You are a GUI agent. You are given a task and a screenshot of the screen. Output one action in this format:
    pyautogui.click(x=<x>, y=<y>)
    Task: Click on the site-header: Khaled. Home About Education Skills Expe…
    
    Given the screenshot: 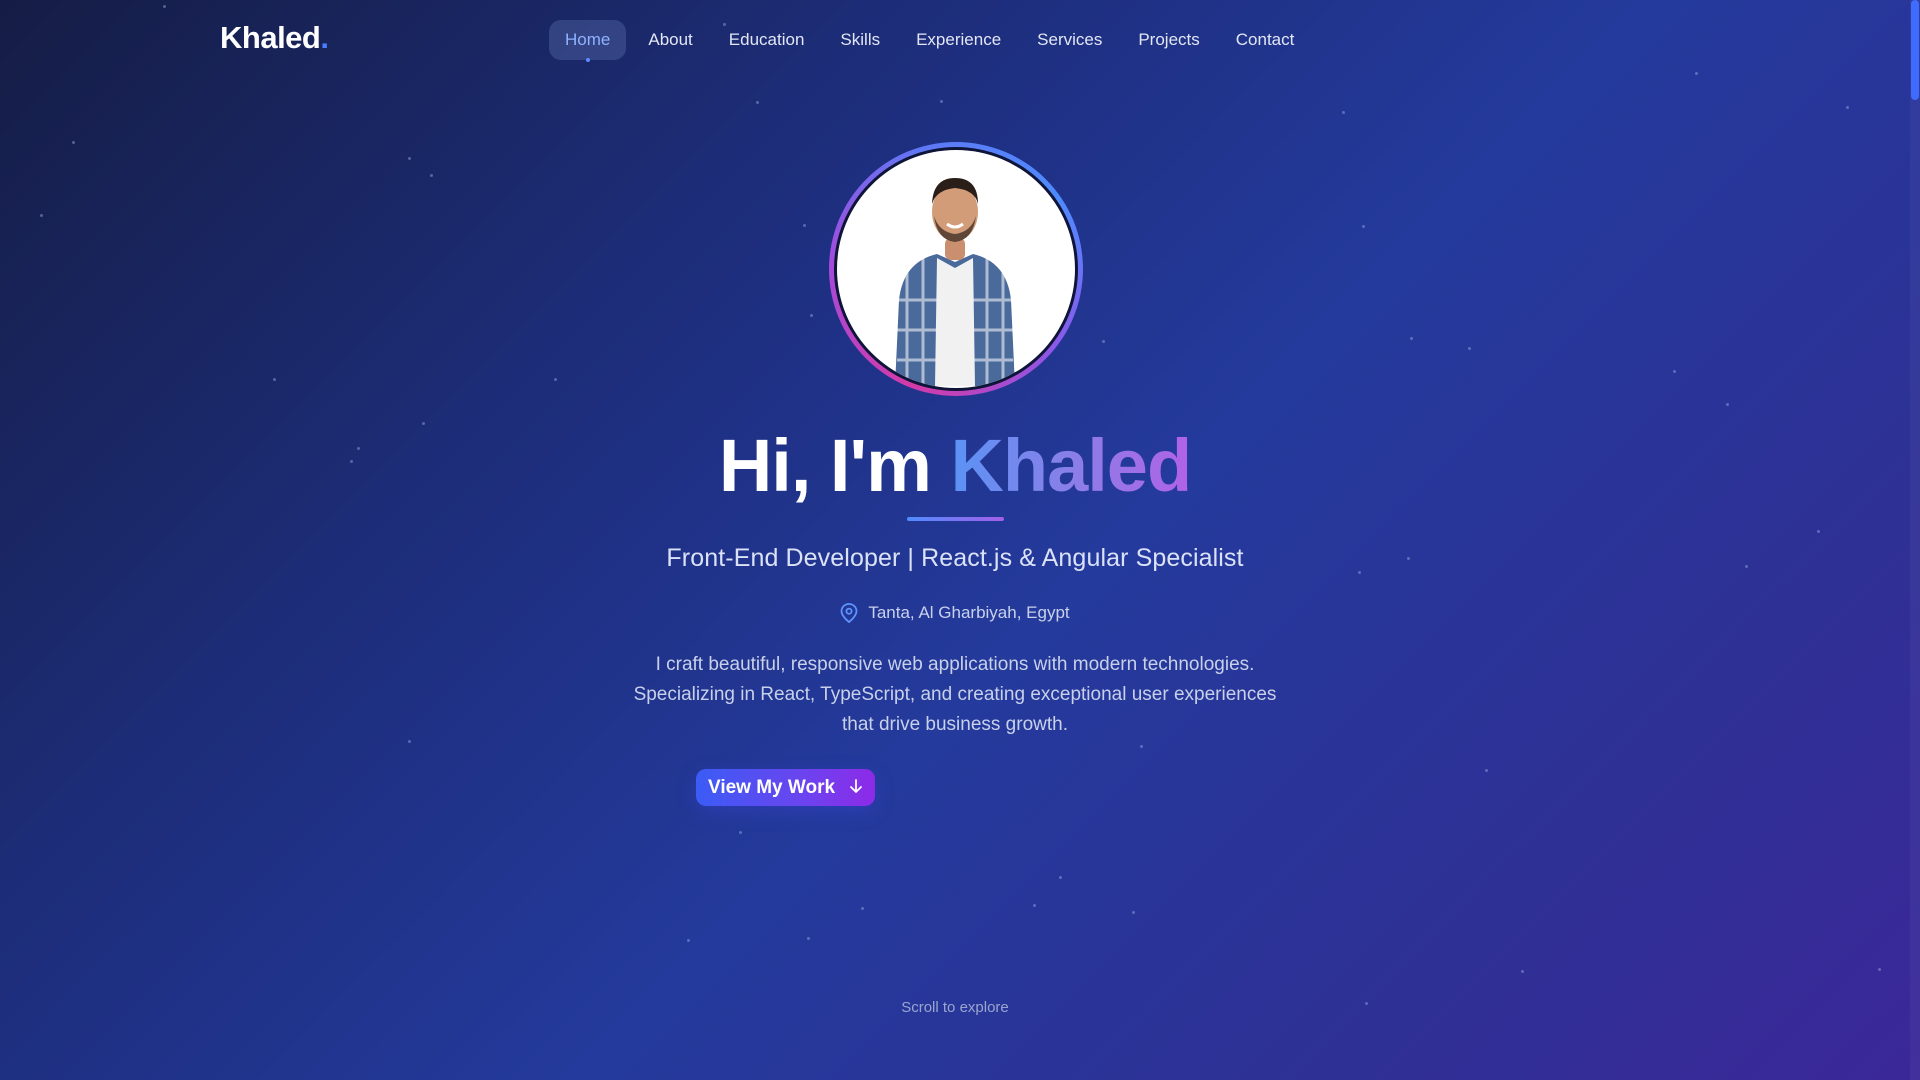 What is the action you would take?
    pyautogui.click(x=955, y=40)
    